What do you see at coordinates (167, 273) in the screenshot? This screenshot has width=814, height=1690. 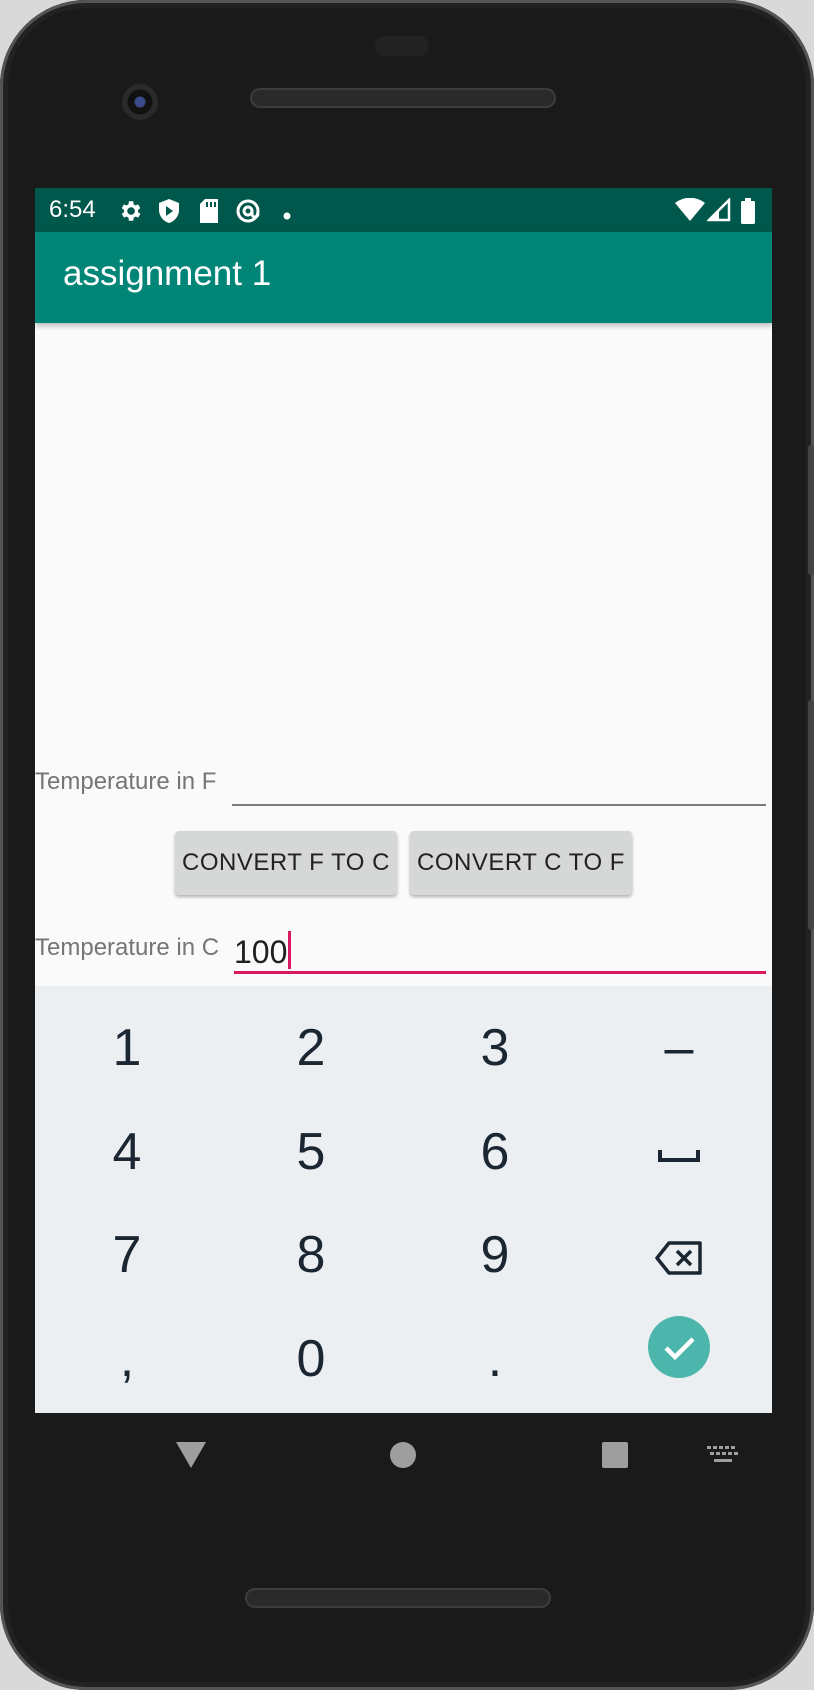 I see `app-title: assignment 1` at bounding box center [167, 273].